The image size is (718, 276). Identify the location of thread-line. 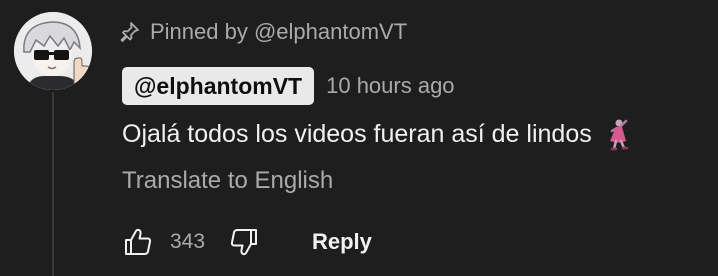
(53, 184).